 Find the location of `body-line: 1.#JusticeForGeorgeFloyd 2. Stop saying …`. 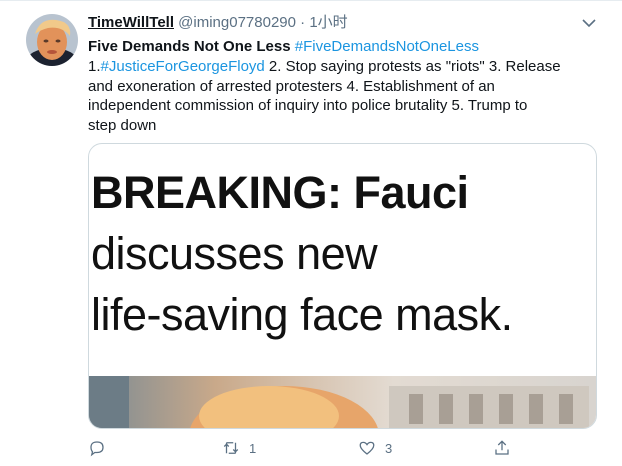

body-line: 1.#JusticeForGeorgeFloyd 2. Stop saying … is located at coordinates (345, 67).